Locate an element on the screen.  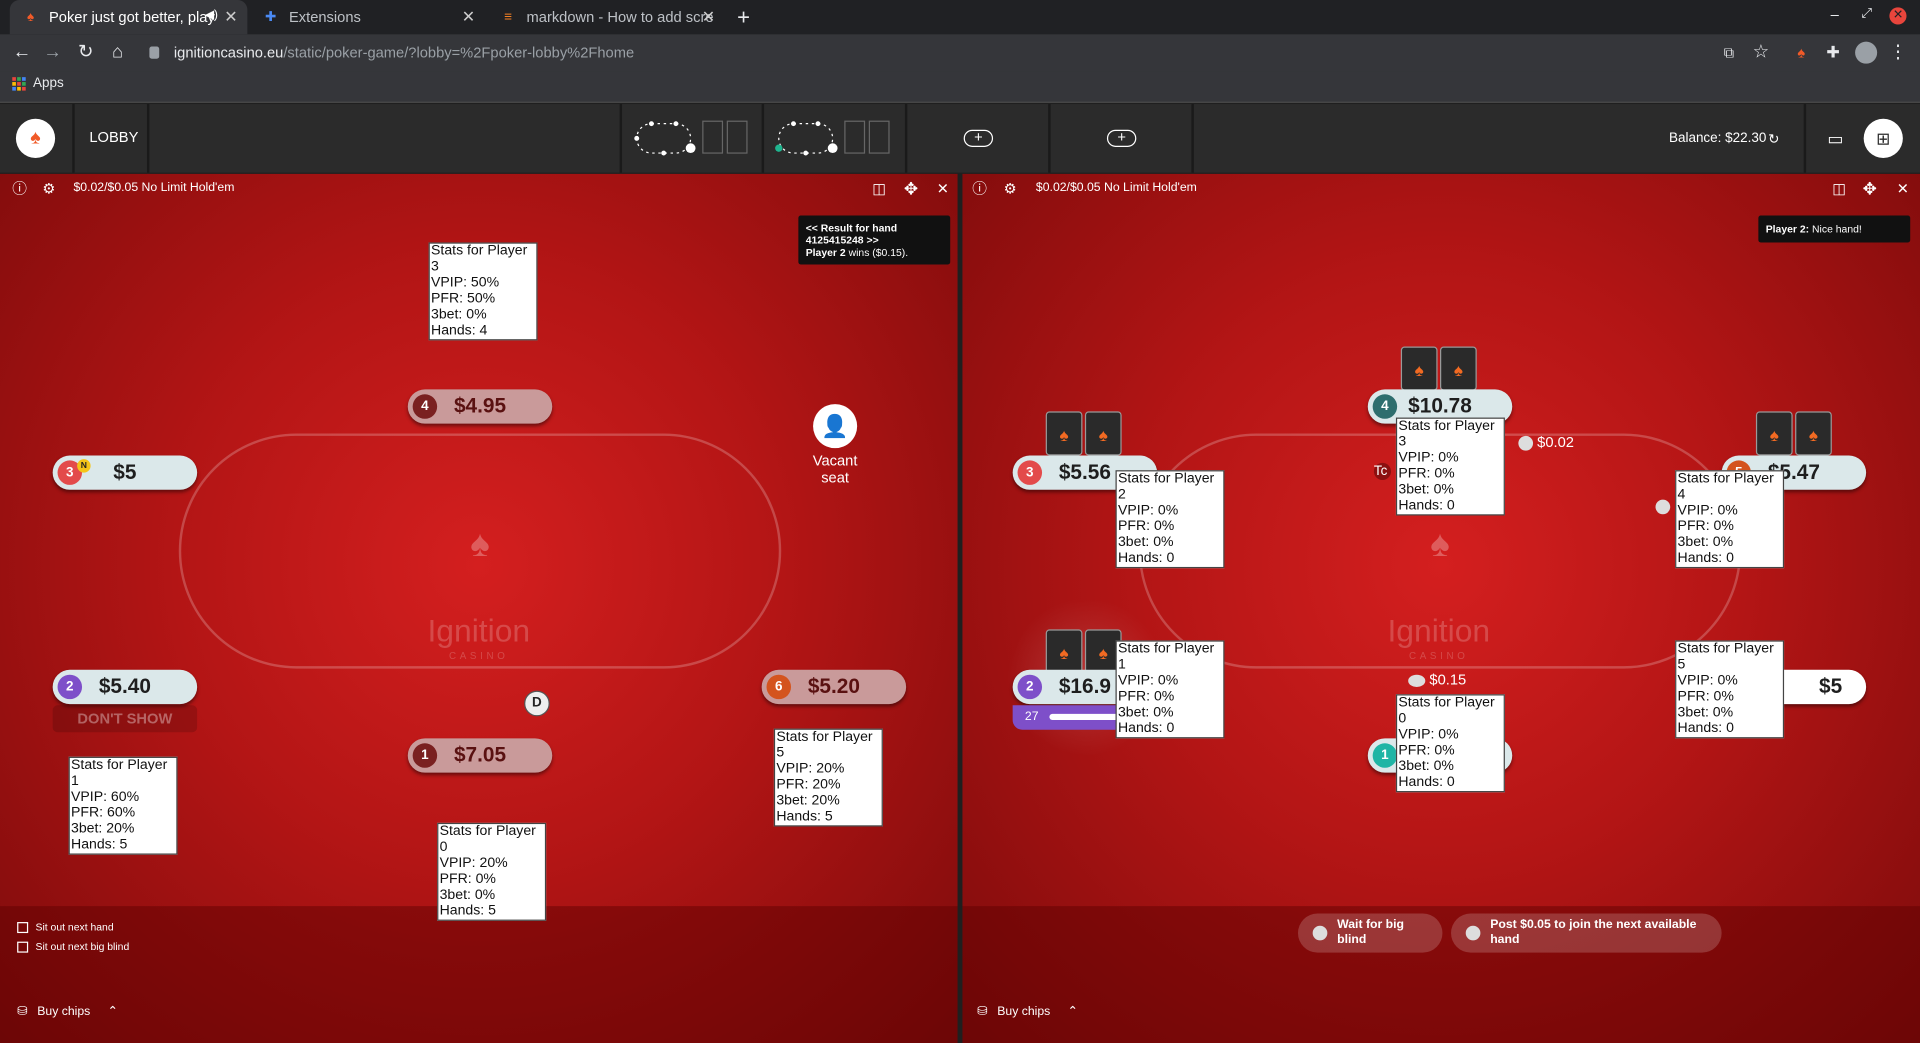
stats-vpip: VPIP: 50% is located at coordinates (465, 283).